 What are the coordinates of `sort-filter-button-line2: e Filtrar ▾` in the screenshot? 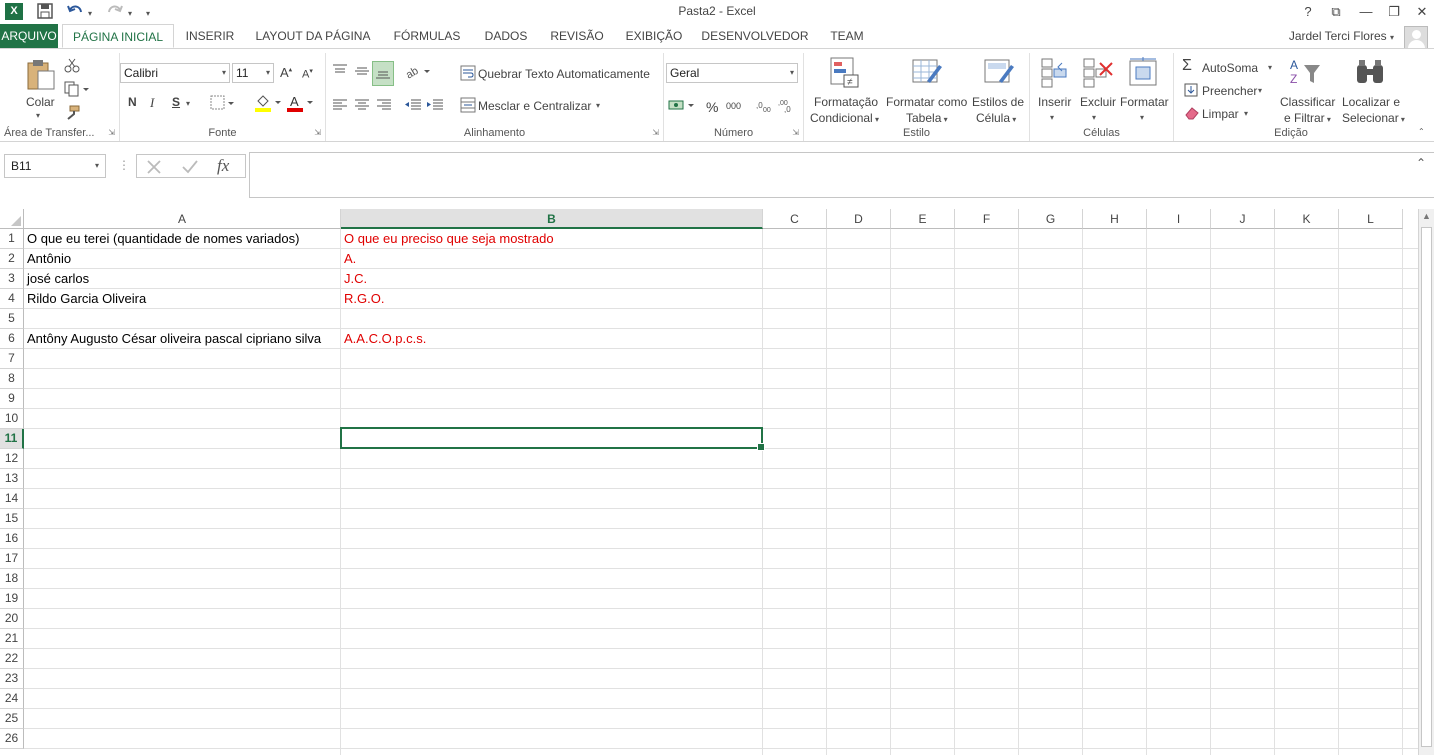 It's located at (1307, 118).